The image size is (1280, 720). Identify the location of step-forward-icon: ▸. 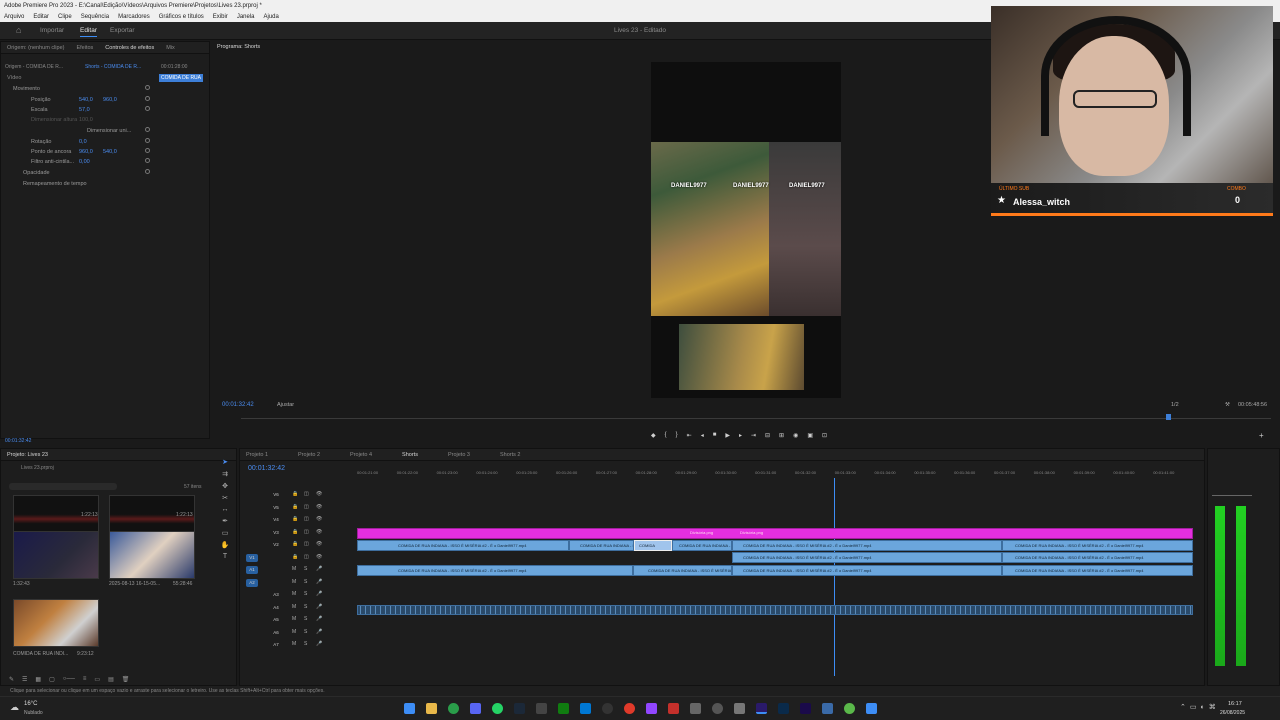
(740, 435).